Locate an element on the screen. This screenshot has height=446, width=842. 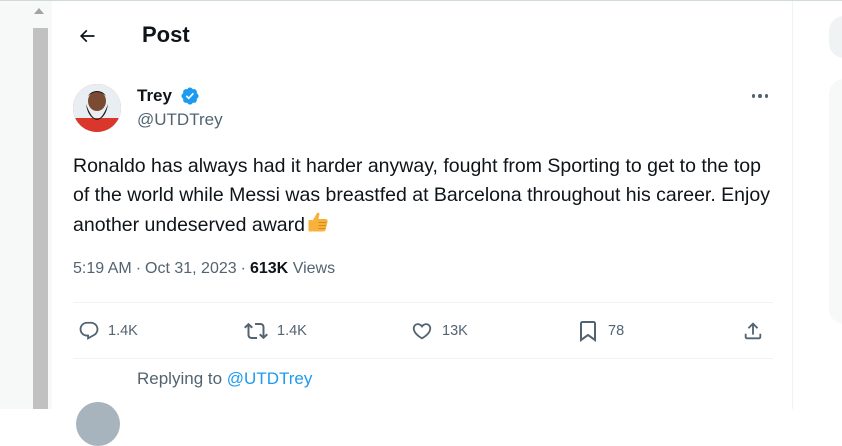
tweet-date-link: Oct 31, 2023 is located at coordinates (191, 268).